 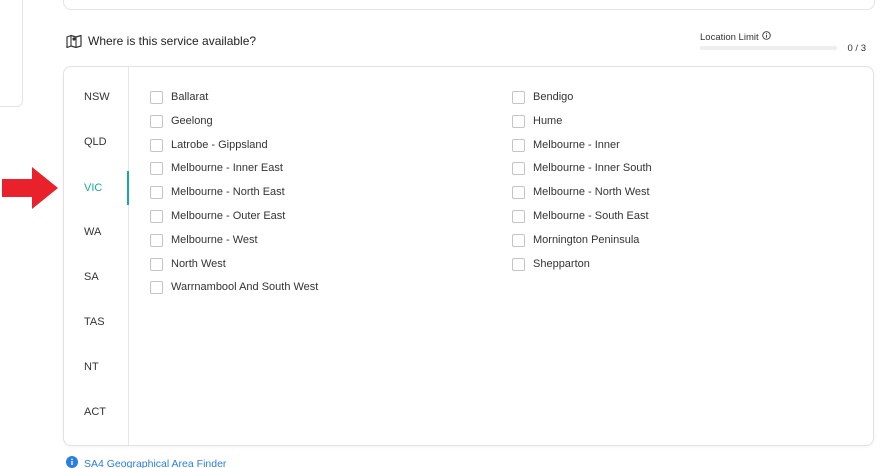 I want to click on region-north-west: North West, so click(x=188, y=264).